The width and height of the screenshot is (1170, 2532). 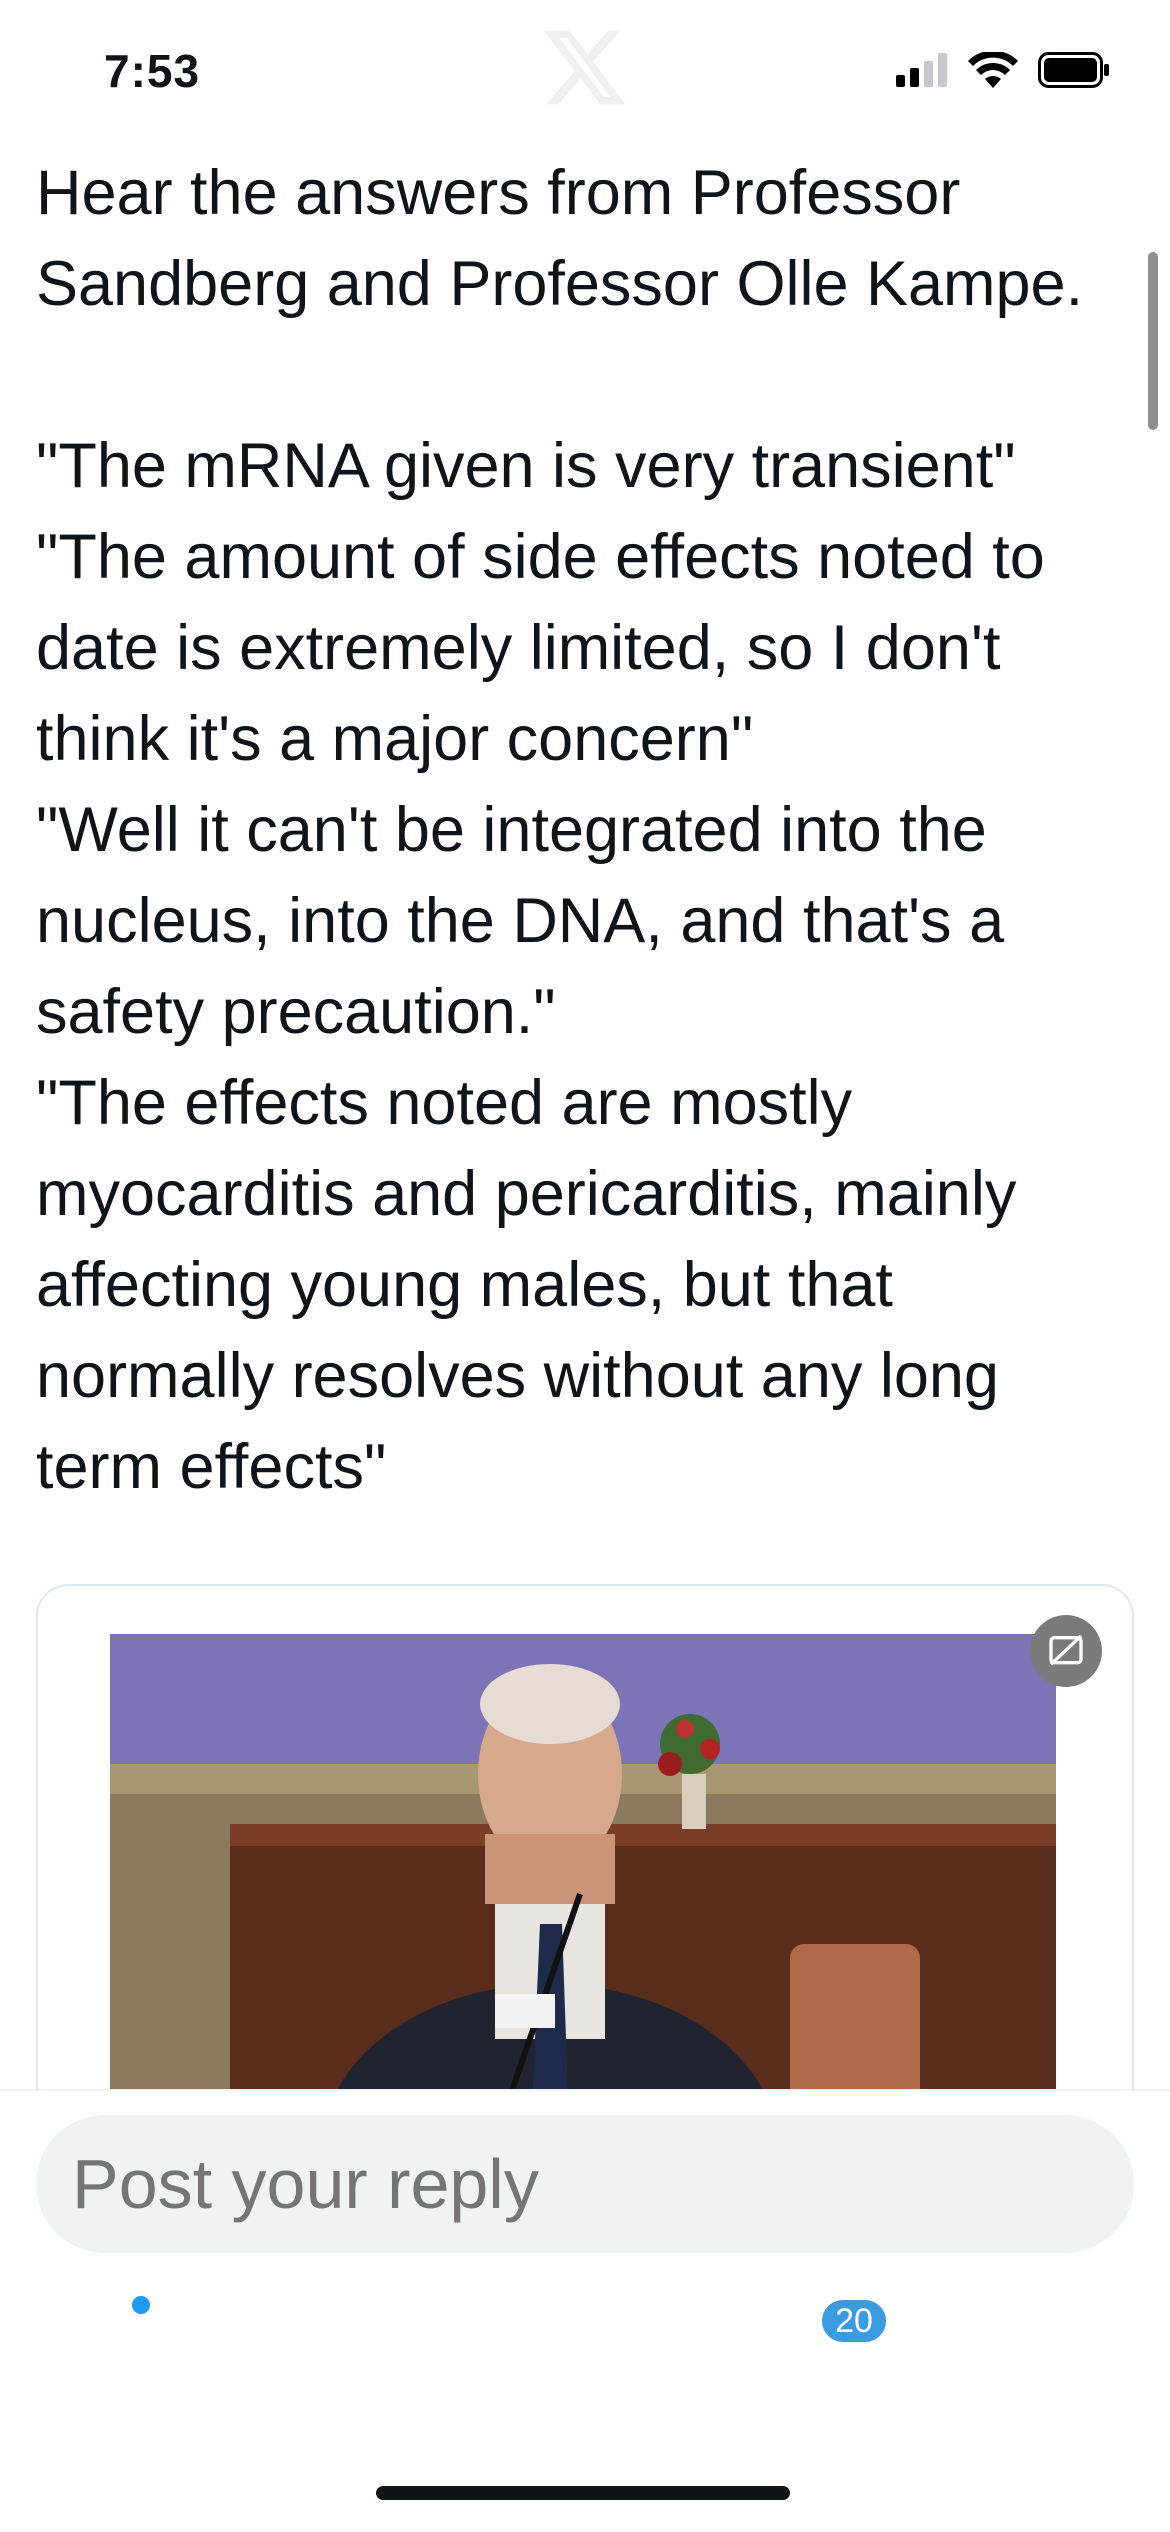 What do you see at coordinates (1073, 70) in the screenshot?
I see `battery-icon` at bounding box center [1073, 70].